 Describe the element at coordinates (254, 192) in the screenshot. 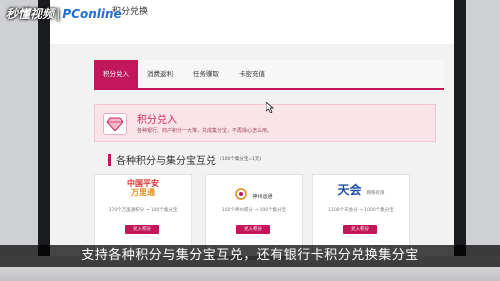

I see `brand-logo: 神州运通` at that location.